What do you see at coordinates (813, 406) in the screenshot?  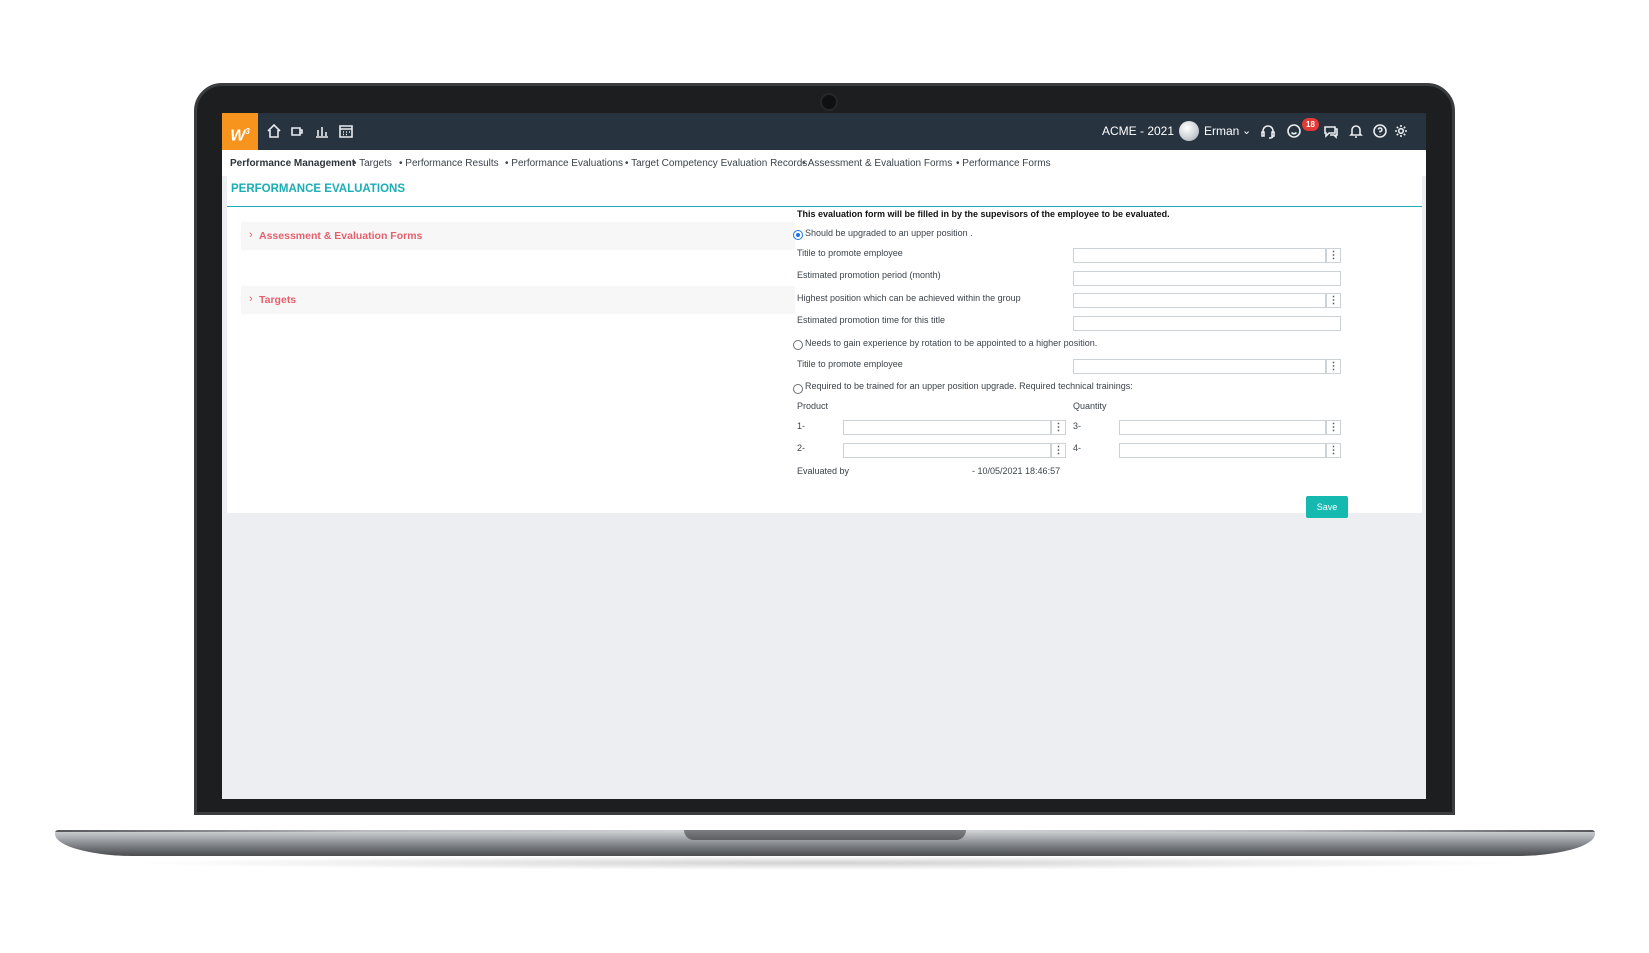 I see `product-label: Product` at bounding box center [813, 406].